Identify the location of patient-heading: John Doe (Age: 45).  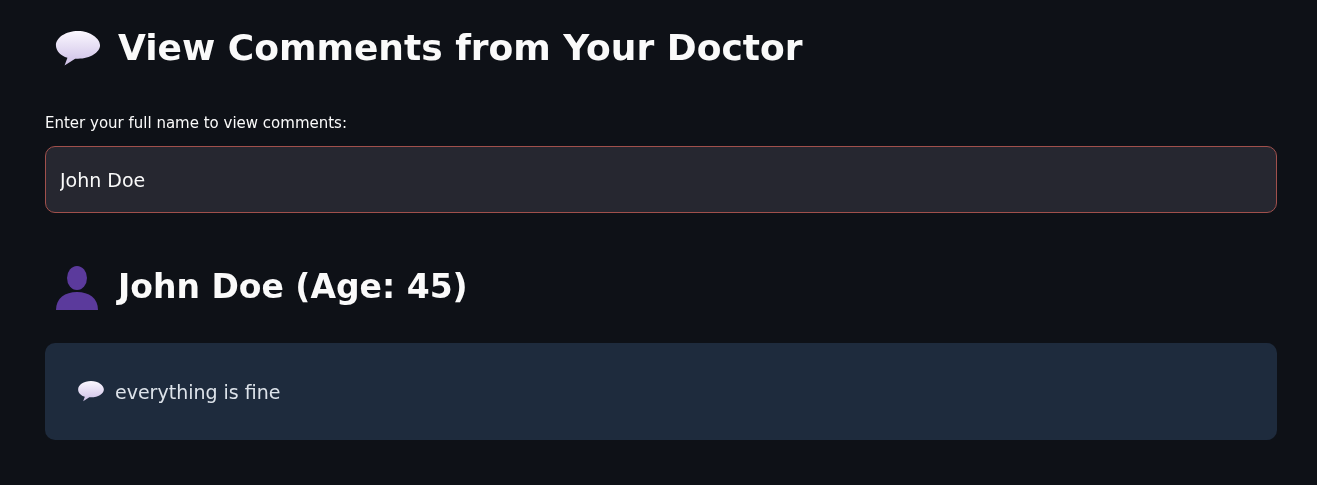
(293, 287).